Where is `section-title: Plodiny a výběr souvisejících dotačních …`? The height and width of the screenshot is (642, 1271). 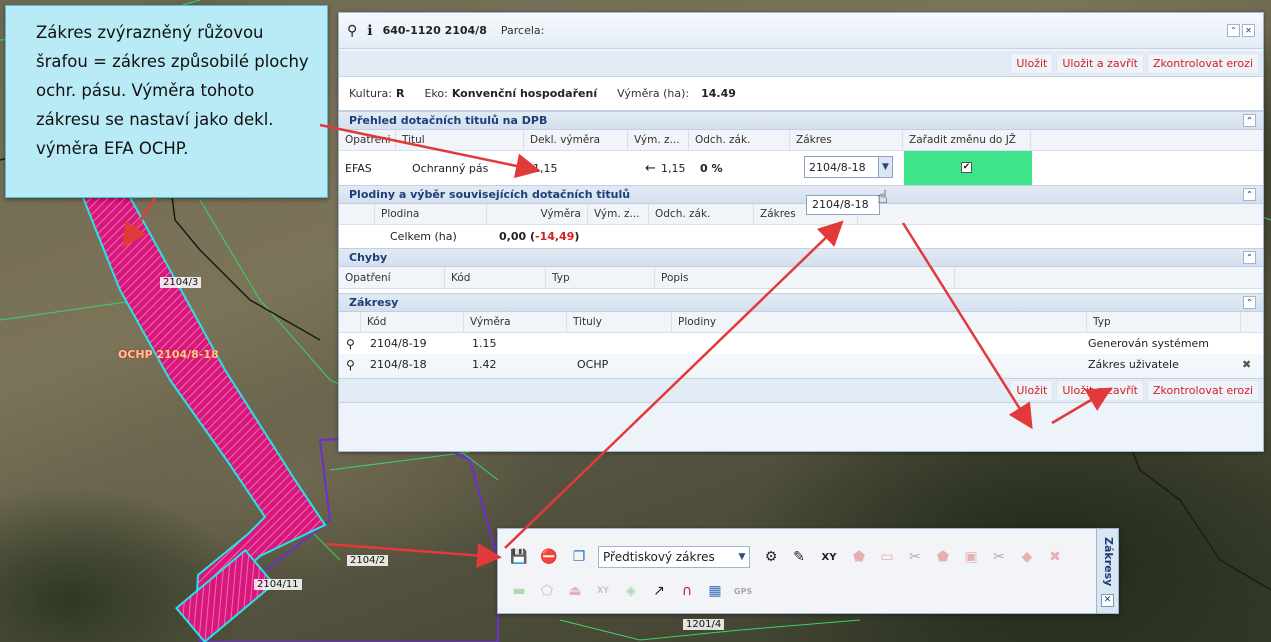 section-title: Plodiny a výběr souvisejících dotačních … is located at coordinates (490, 194).